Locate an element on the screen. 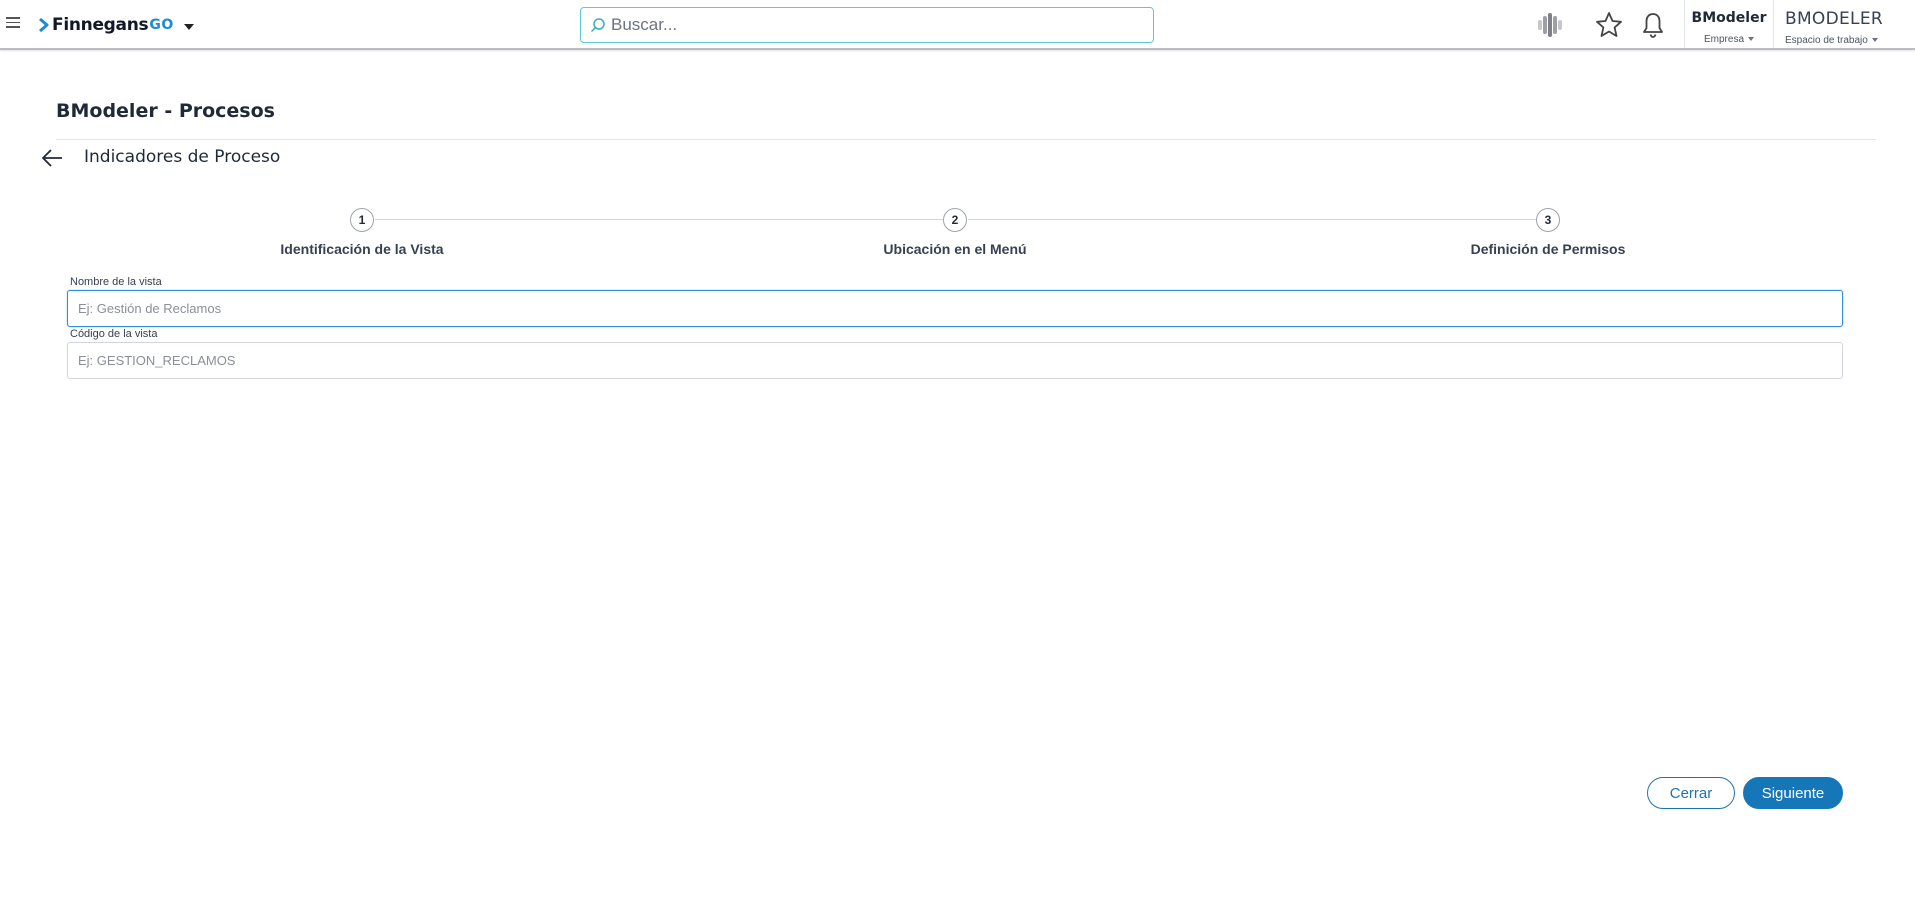 Image resolution: width=1915 pixels, height=906 pixels. workspace-selector: BMODELER Espacio de trabajo is located at coordinates (1845, 24).